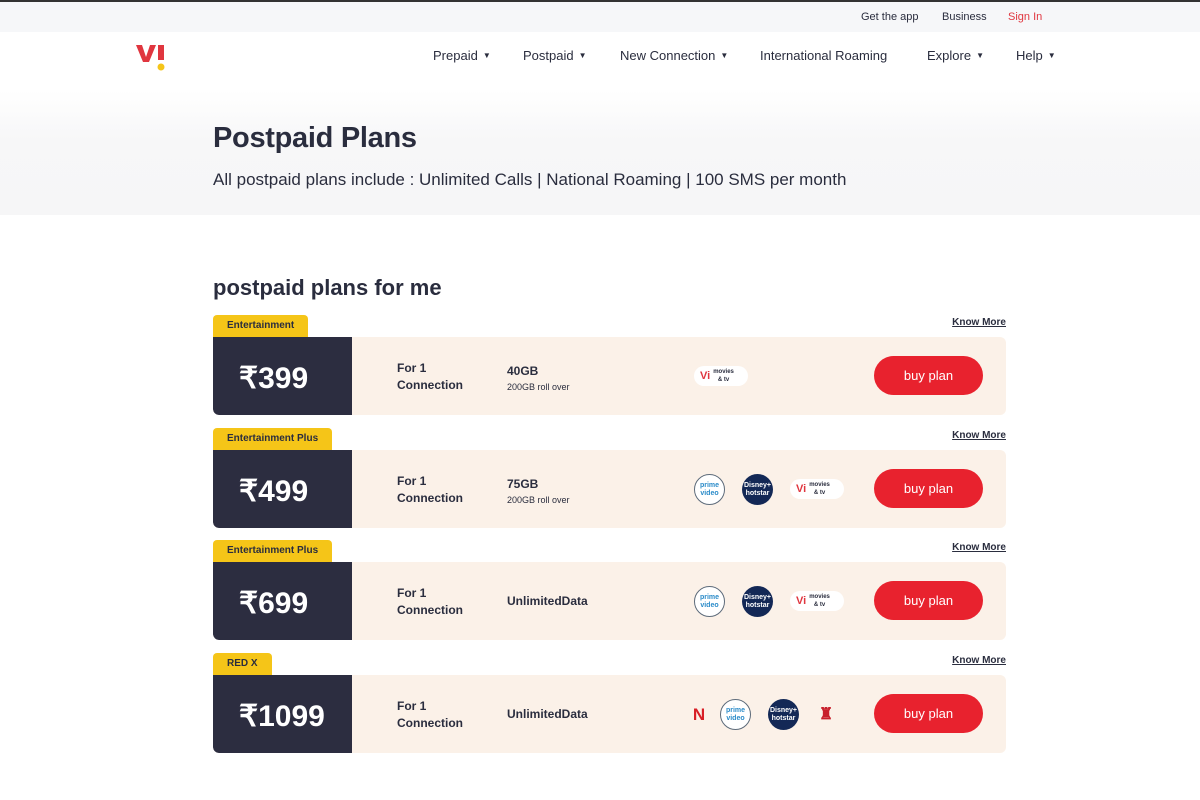  What do you see at coordinates (699, 714) in the screenshot?
I see `netflix-icon: N` at bounding box center [699, 714].